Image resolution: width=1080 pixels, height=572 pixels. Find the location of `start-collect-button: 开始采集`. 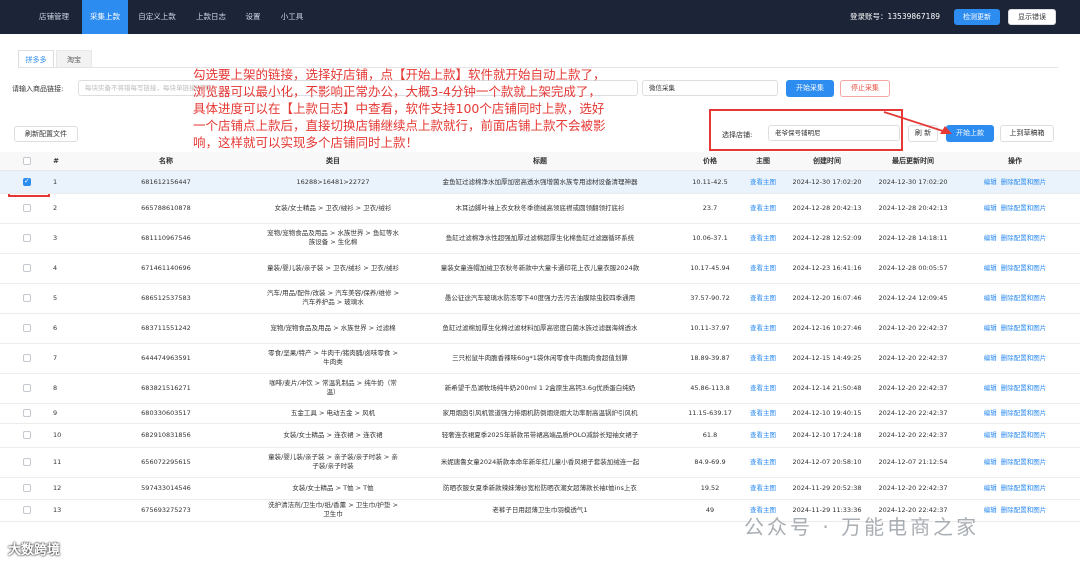

start-collect-button: 开始采集 is located at coordinates (810, 88).